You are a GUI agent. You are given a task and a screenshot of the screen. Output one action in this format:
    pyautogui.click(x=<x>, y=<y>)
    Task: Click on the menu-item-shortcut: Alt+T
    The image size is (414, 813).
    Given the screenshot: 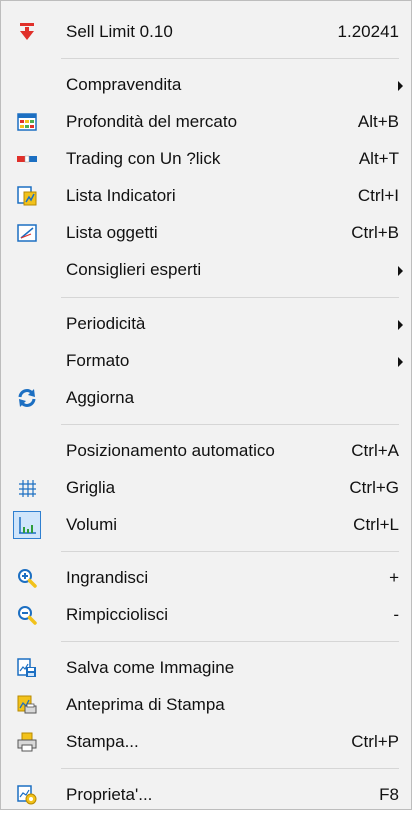 What is the action you would take?
    pyautogui.click(x=378, y=158)
    